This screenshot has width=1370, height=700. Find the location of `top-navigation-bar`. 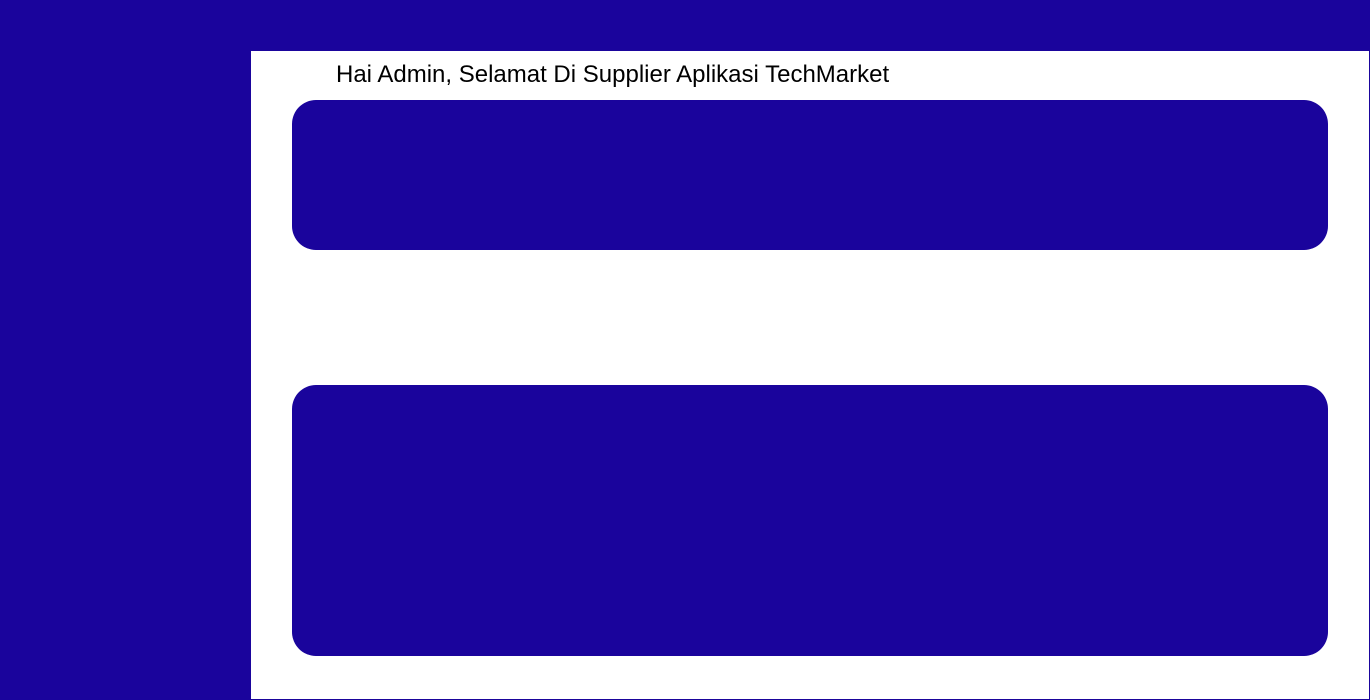

top-navigation-bar is located at coordinates (685, 25).